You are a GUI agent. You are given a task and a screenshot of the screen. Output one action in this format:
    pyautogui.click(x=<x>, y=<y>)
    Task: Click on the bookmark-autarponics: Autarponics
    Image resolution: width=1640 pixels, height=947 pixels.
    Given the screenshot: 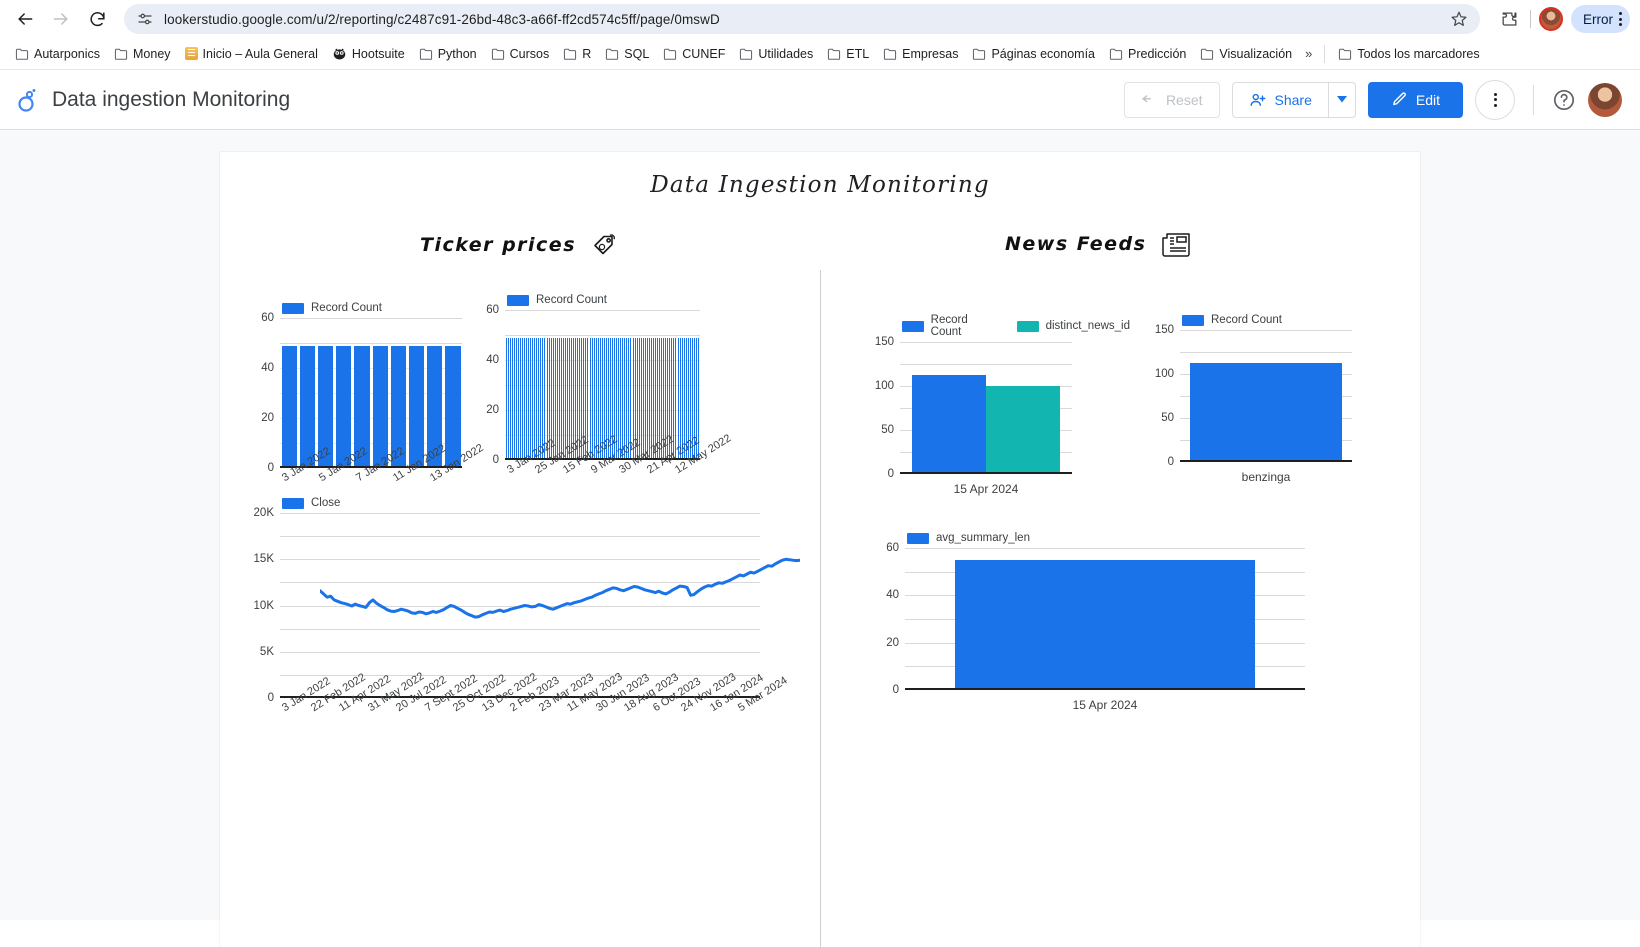 What is the action you would take?
    pyautogui.click(x=57, y=54)
    